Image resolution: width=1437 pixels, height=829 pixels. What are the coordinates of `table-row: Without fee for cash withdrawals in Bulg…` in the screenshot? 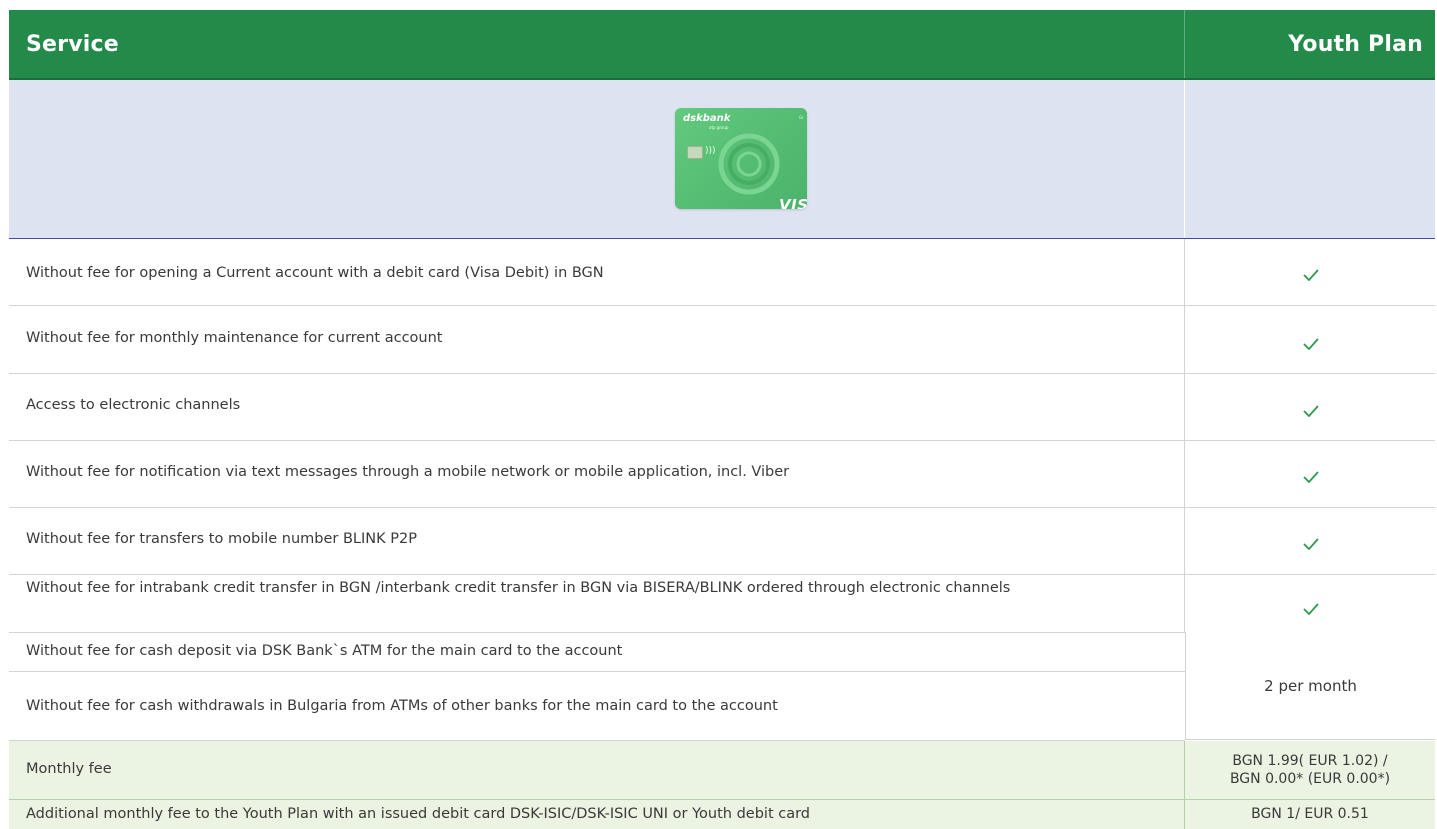 It's located at (597, 706).